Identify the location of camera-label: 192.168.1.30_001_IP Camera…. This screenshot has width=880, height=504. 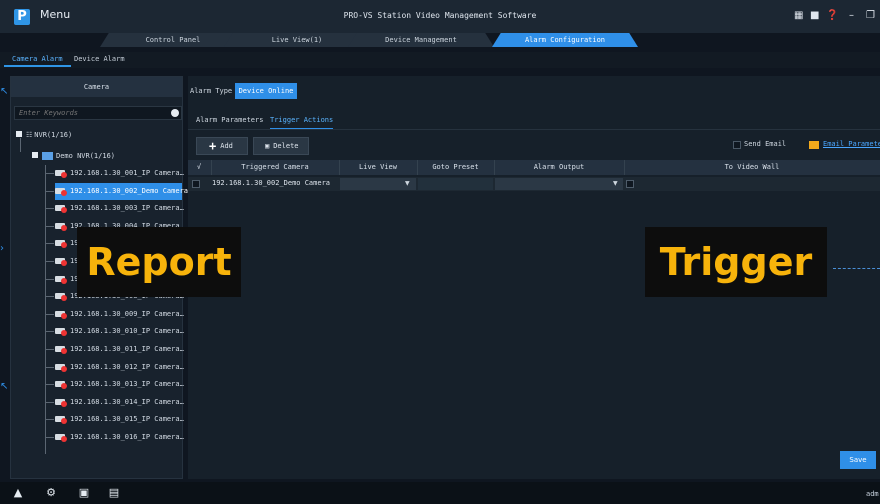
(127, 173).